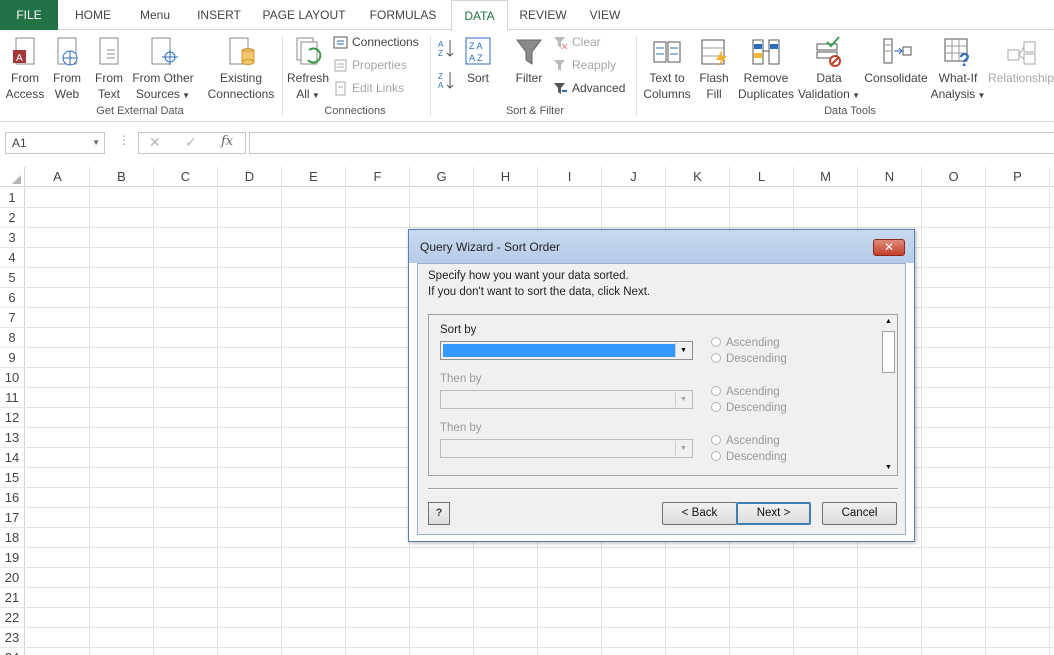 This screenshot has width=1054, height=655. I want to click on tab-menu: Menu, so click(155, 15).